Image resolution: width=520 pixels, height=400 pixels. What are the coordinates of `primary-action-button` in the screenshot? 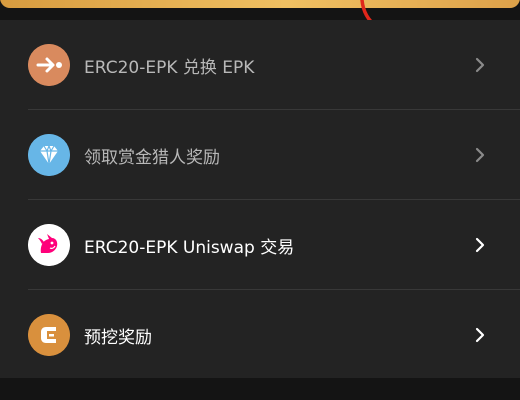 It's located at (260, 4).